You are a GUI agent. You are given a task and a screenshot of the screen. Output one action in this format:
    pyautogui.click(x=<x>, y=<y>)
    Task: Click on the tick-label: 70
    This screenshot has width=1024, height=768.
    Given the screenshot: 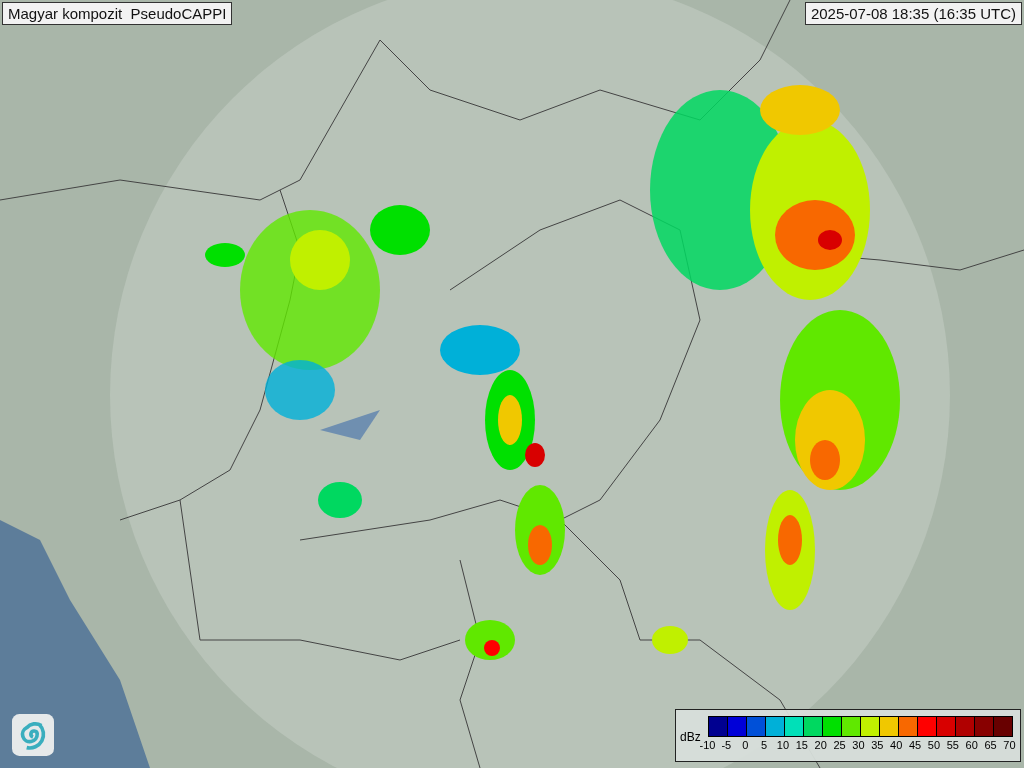 What is the action you would take?
    pyautogui.click(x=1009, y=745)
    